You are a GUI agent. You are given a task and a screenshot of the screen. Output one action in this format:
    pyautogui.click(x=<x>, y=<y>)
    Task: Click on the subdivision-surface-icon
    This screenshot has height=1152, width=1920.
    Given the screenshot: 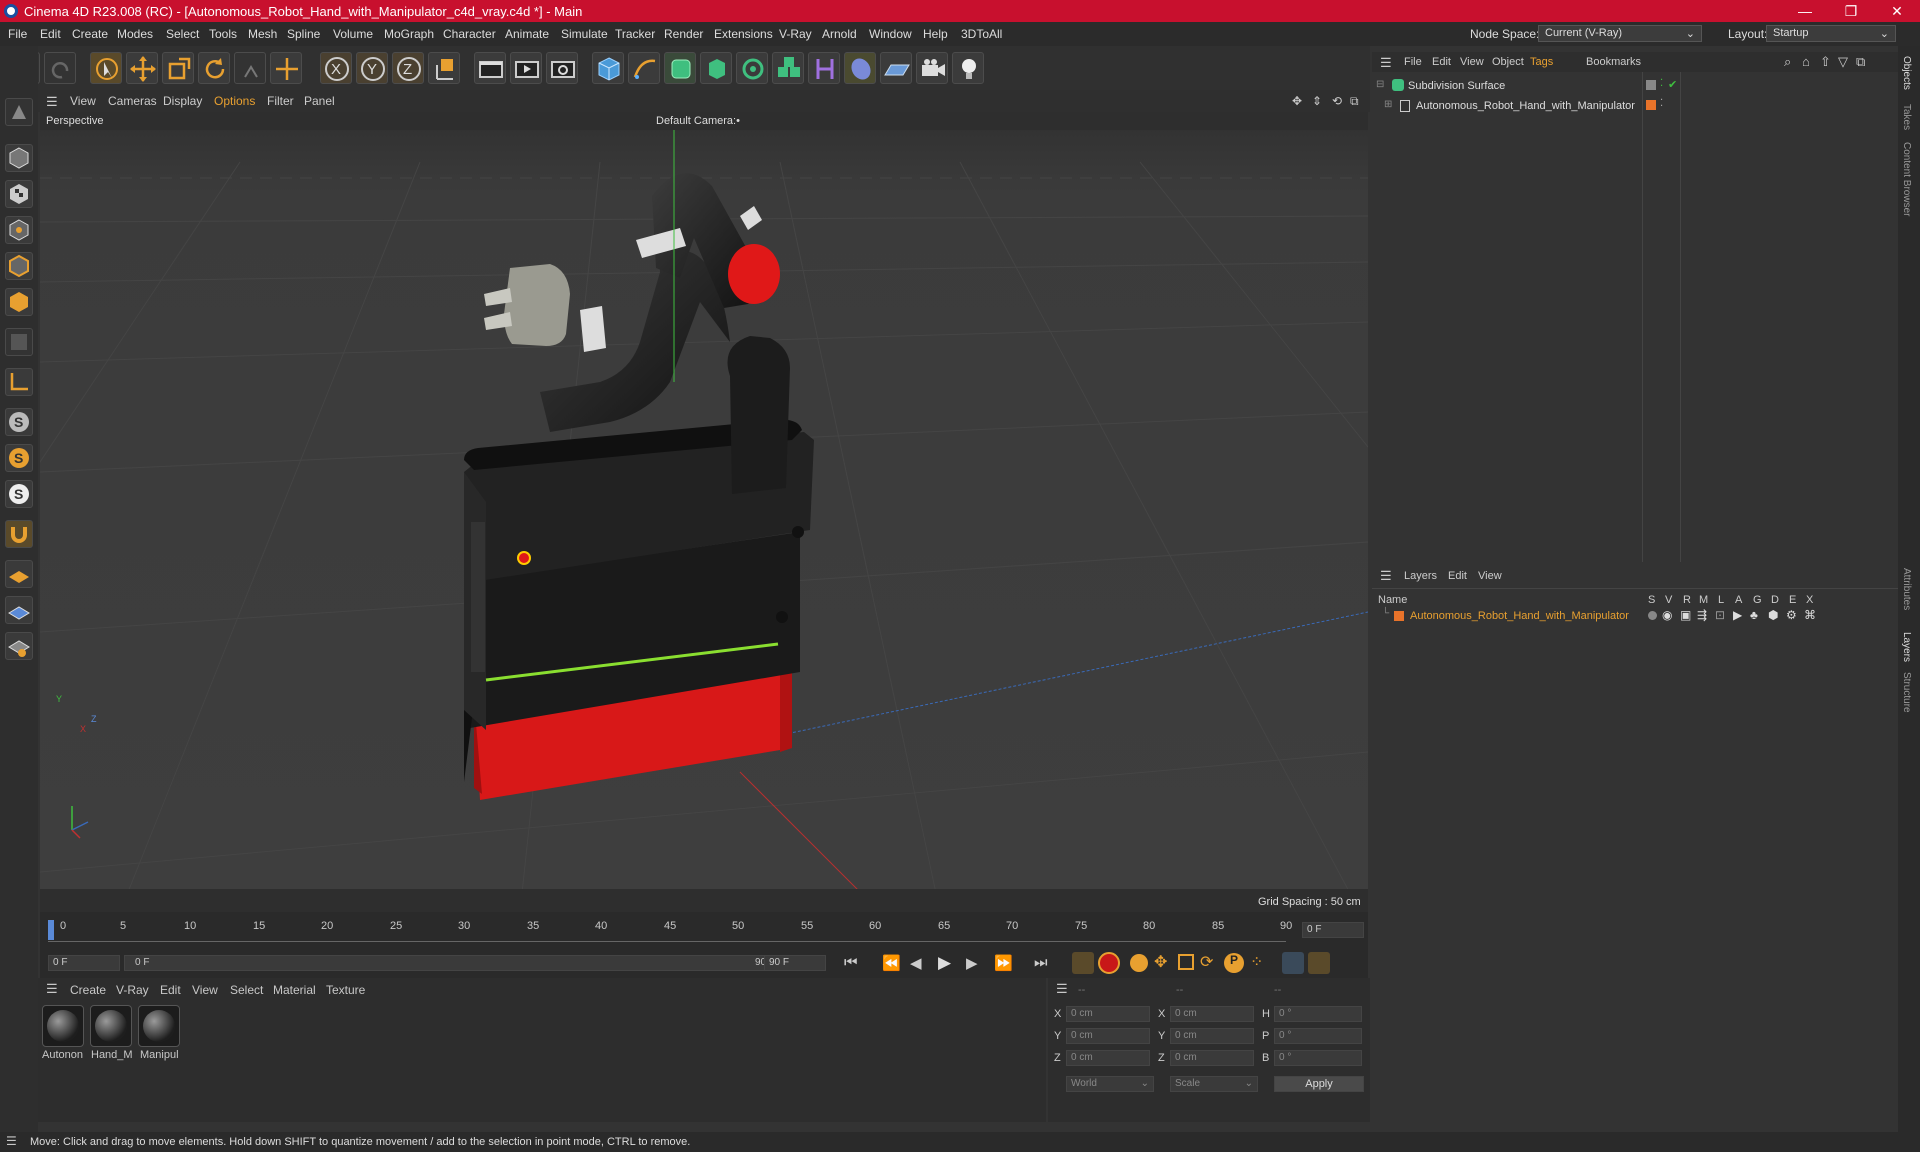 What is the action you would take?
    pyautogui.click(x=680, y=68)
    